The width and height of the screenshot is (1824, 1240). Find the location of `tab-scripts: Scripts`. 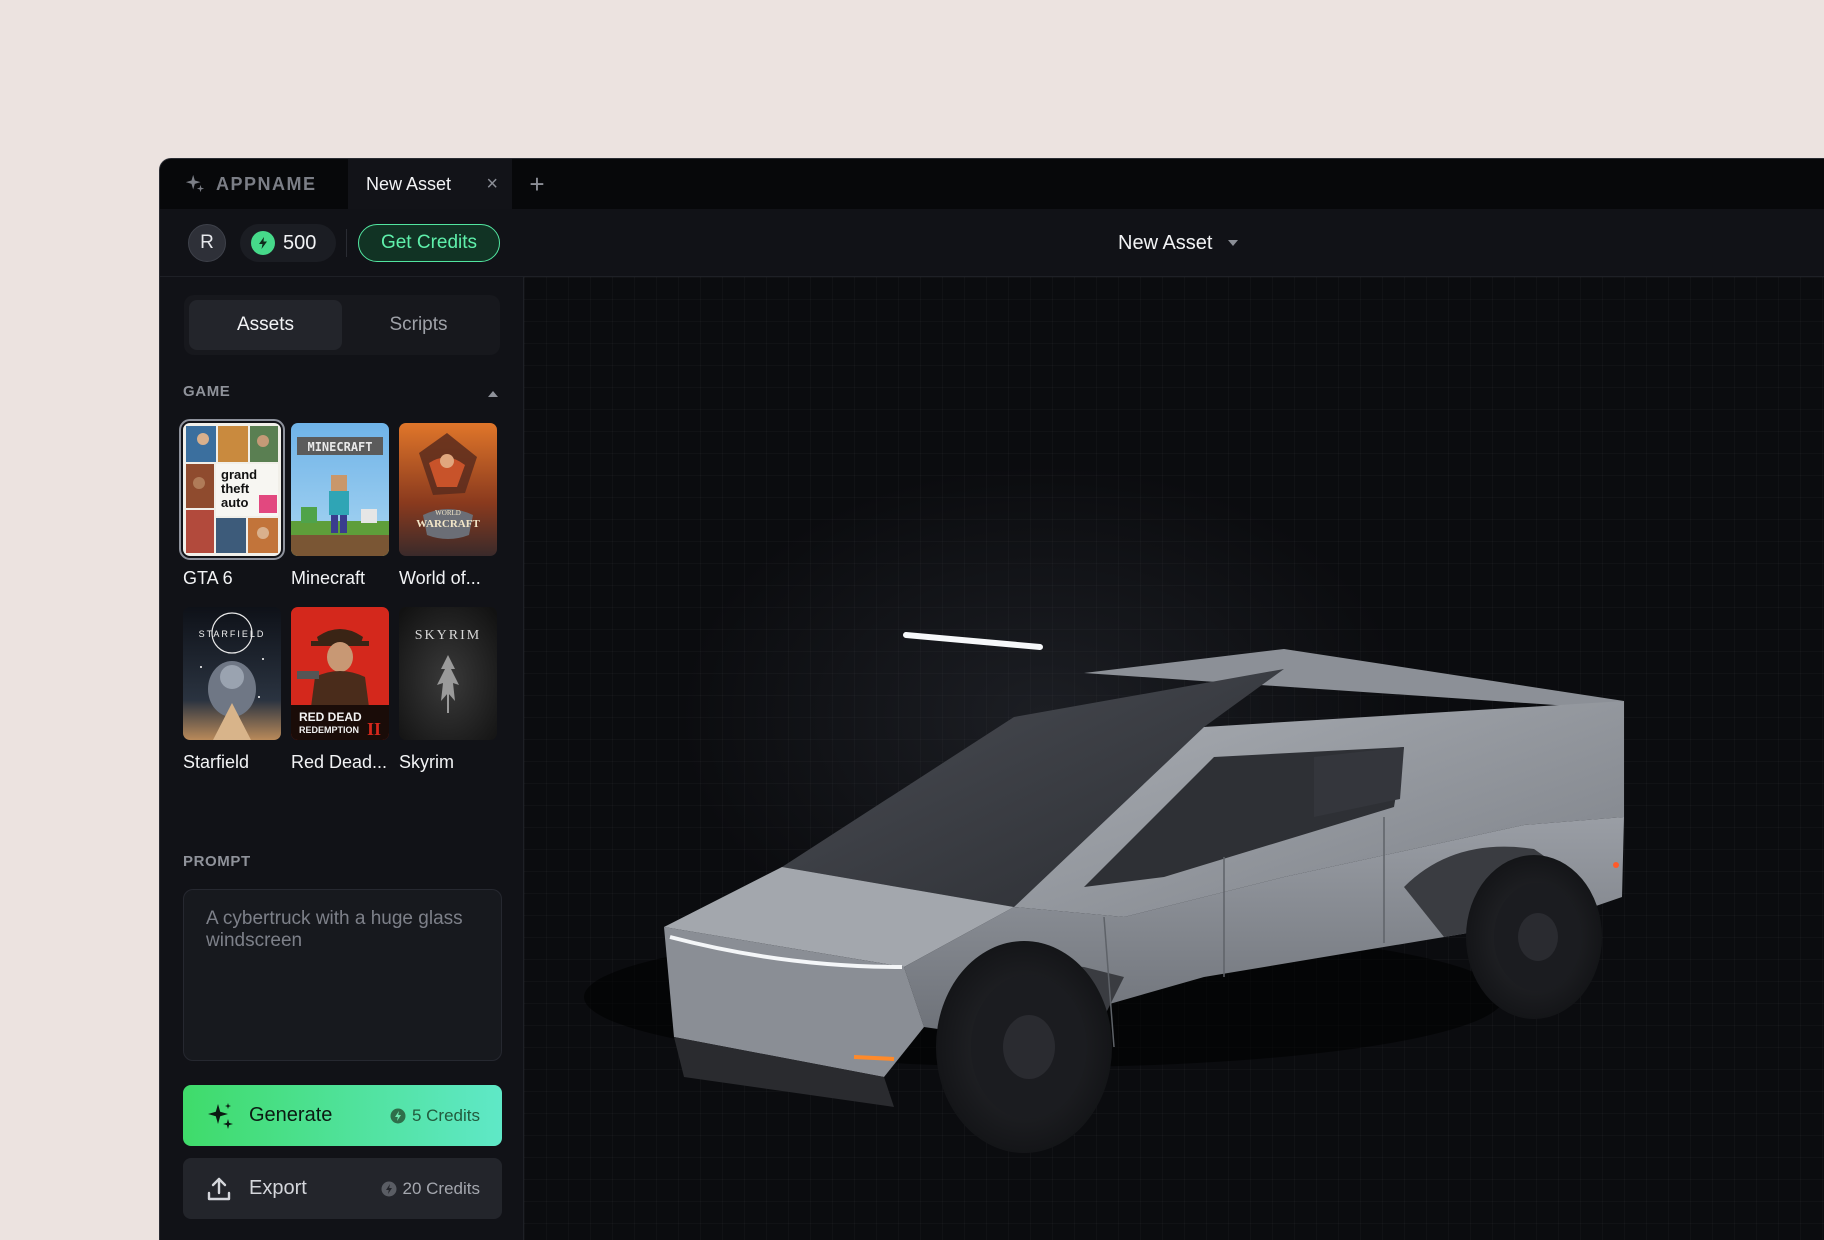

tab-scripts: Scripts is located at coordinates (418, 325).